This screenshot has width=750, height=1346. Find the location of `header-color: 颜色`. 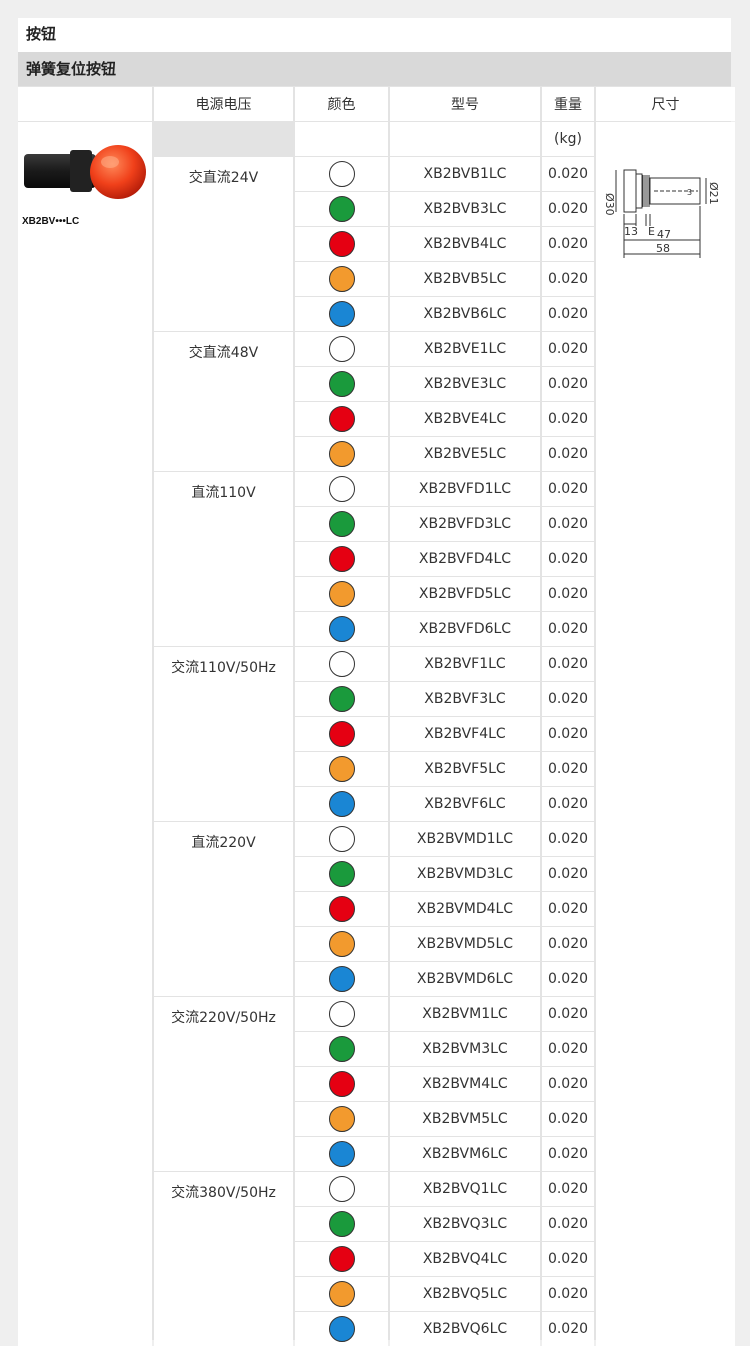

header-color: 颜色 is located at coordinates (341, 104).